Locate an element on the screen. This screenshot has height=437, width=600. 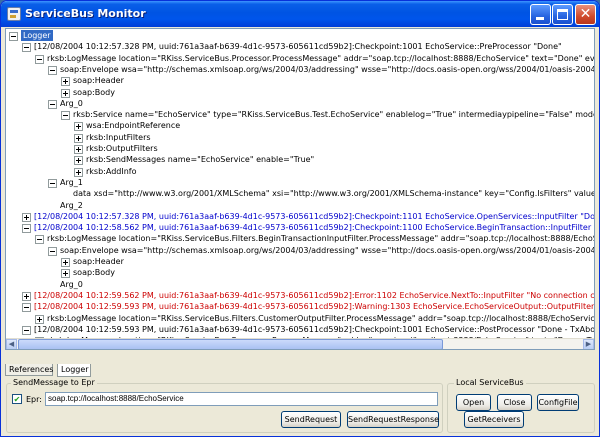
tree-node-label: Arg_2 is located at coordinates (71, 205).